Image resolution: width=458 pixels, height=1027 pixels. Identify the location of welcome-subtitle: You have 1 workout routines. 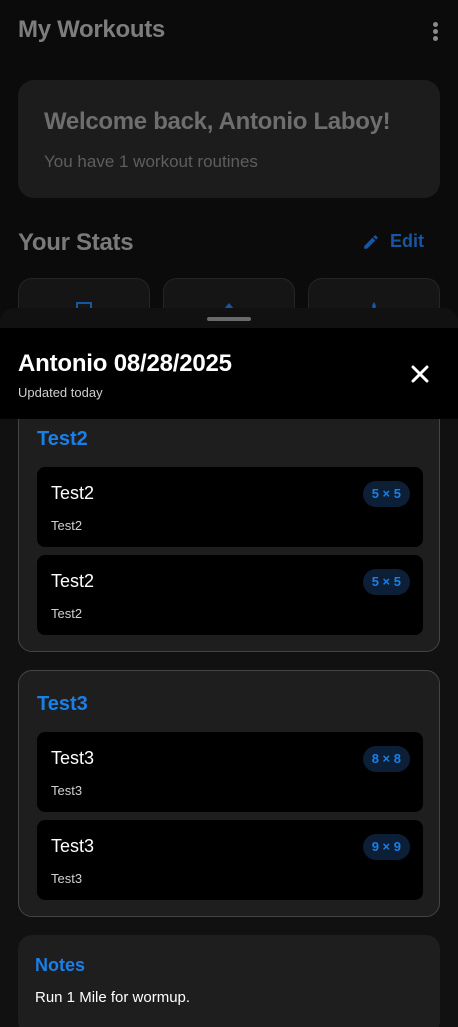
(151, 161).